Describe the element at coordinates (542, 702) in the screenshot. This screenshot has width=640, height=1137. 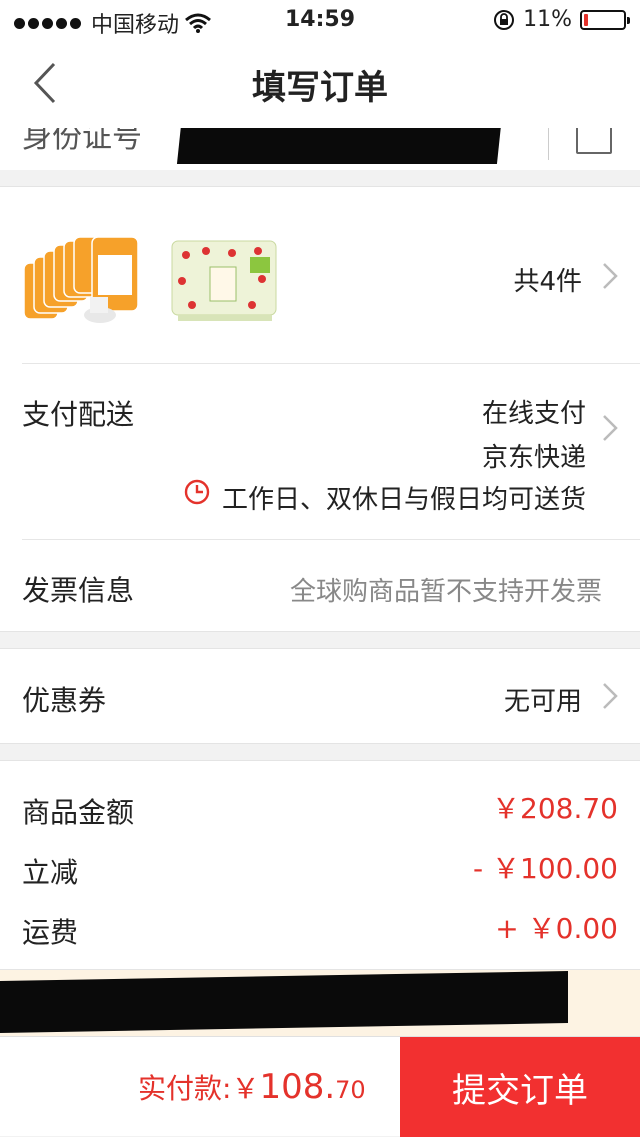
I see `coupon-value: 无可用` at that location.